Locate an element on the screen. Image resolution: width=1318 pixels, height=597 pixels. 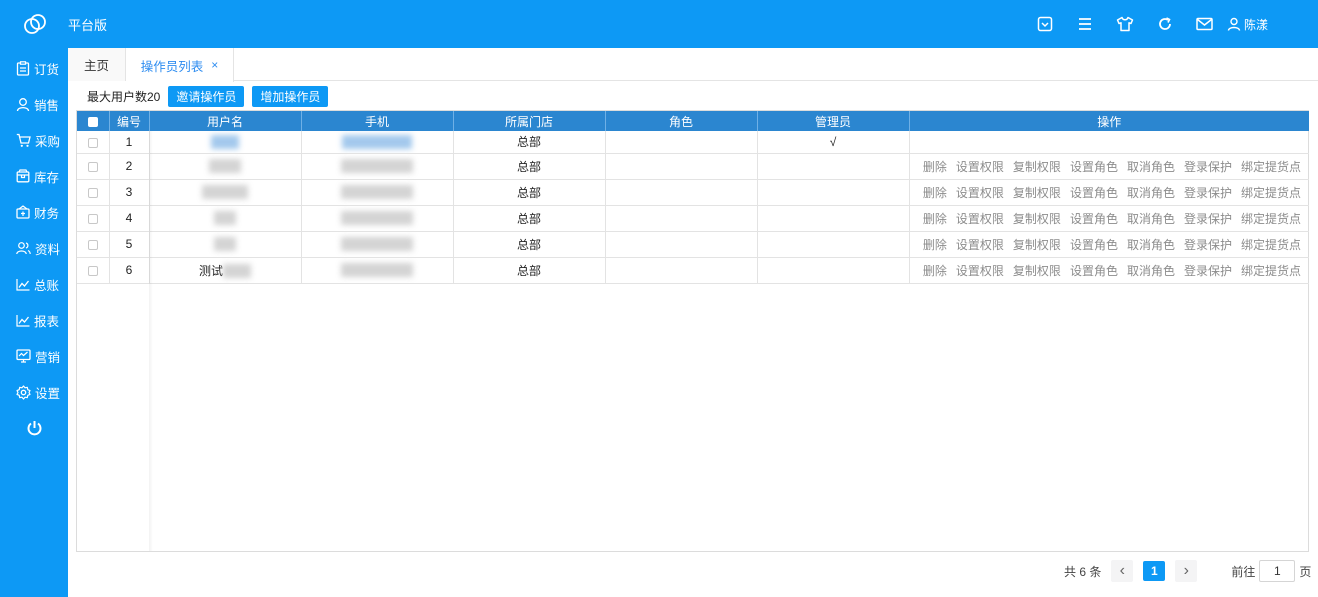
next-page-button: › is located at coordinates (1186, 571).